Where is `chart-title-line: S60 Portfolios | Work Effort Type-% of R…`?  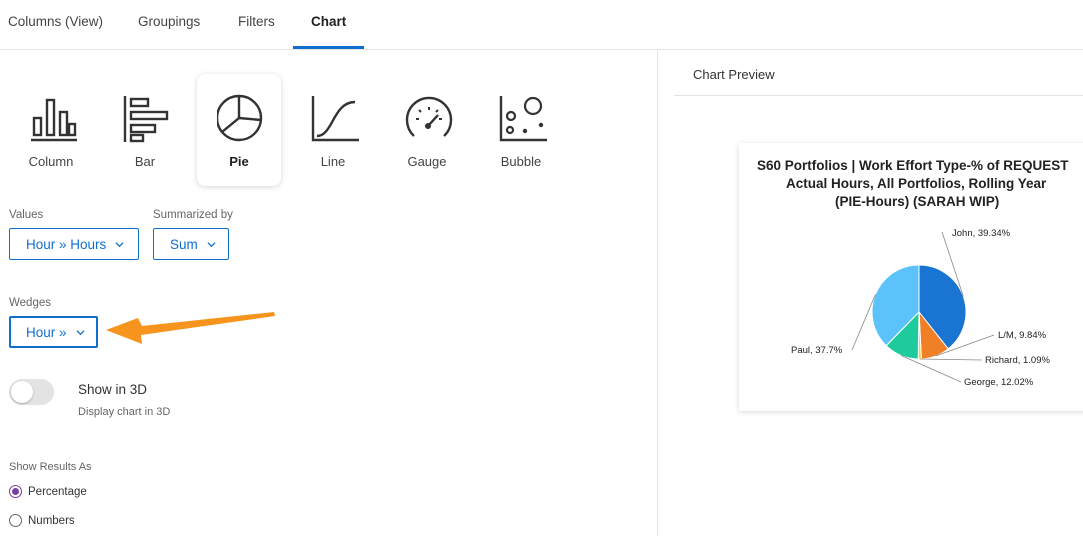
chart-title-line: S60 Portfolios | Work Effort Type-% of R… is located at coordinates (913, 165).